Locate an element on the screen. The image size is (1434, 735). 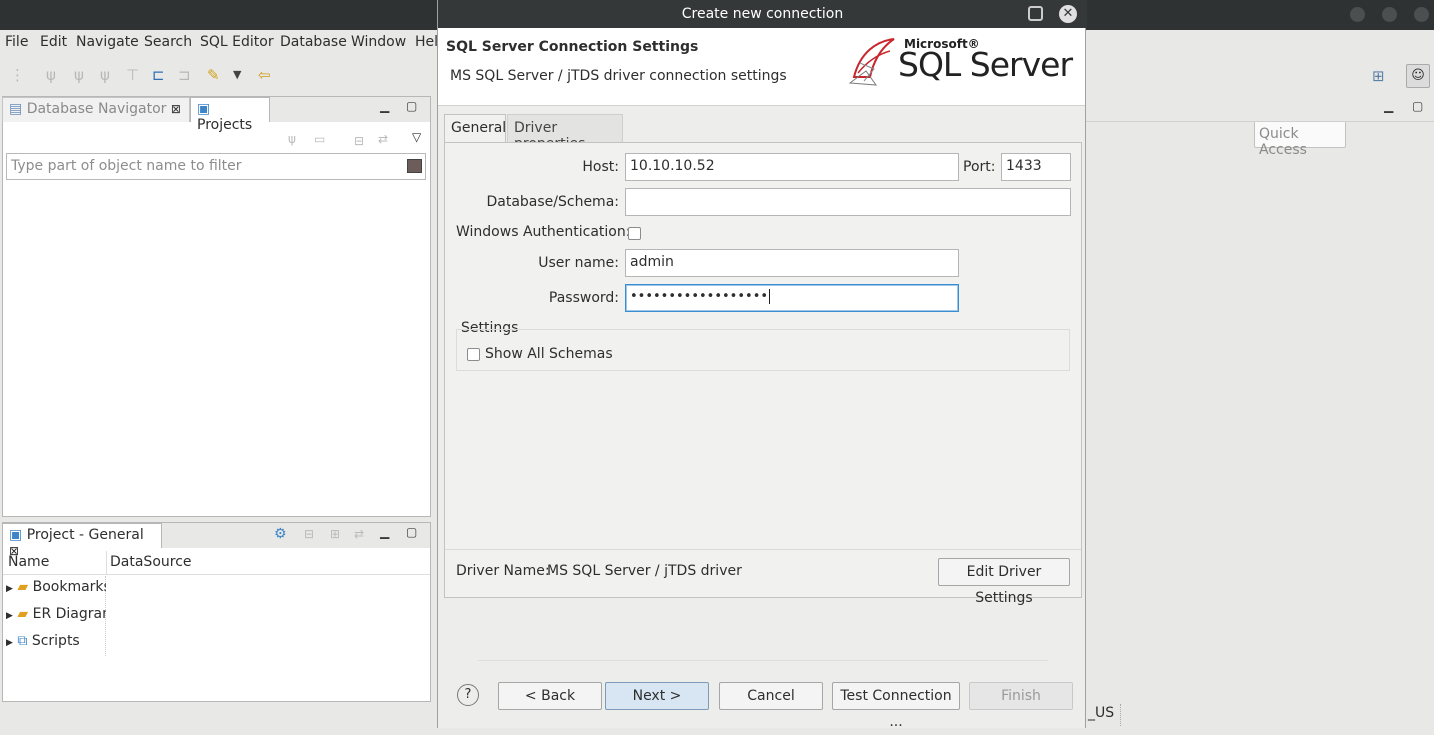
tab-project-general: ▣ Project - General ⊠ is located at coordinates (82, 540).